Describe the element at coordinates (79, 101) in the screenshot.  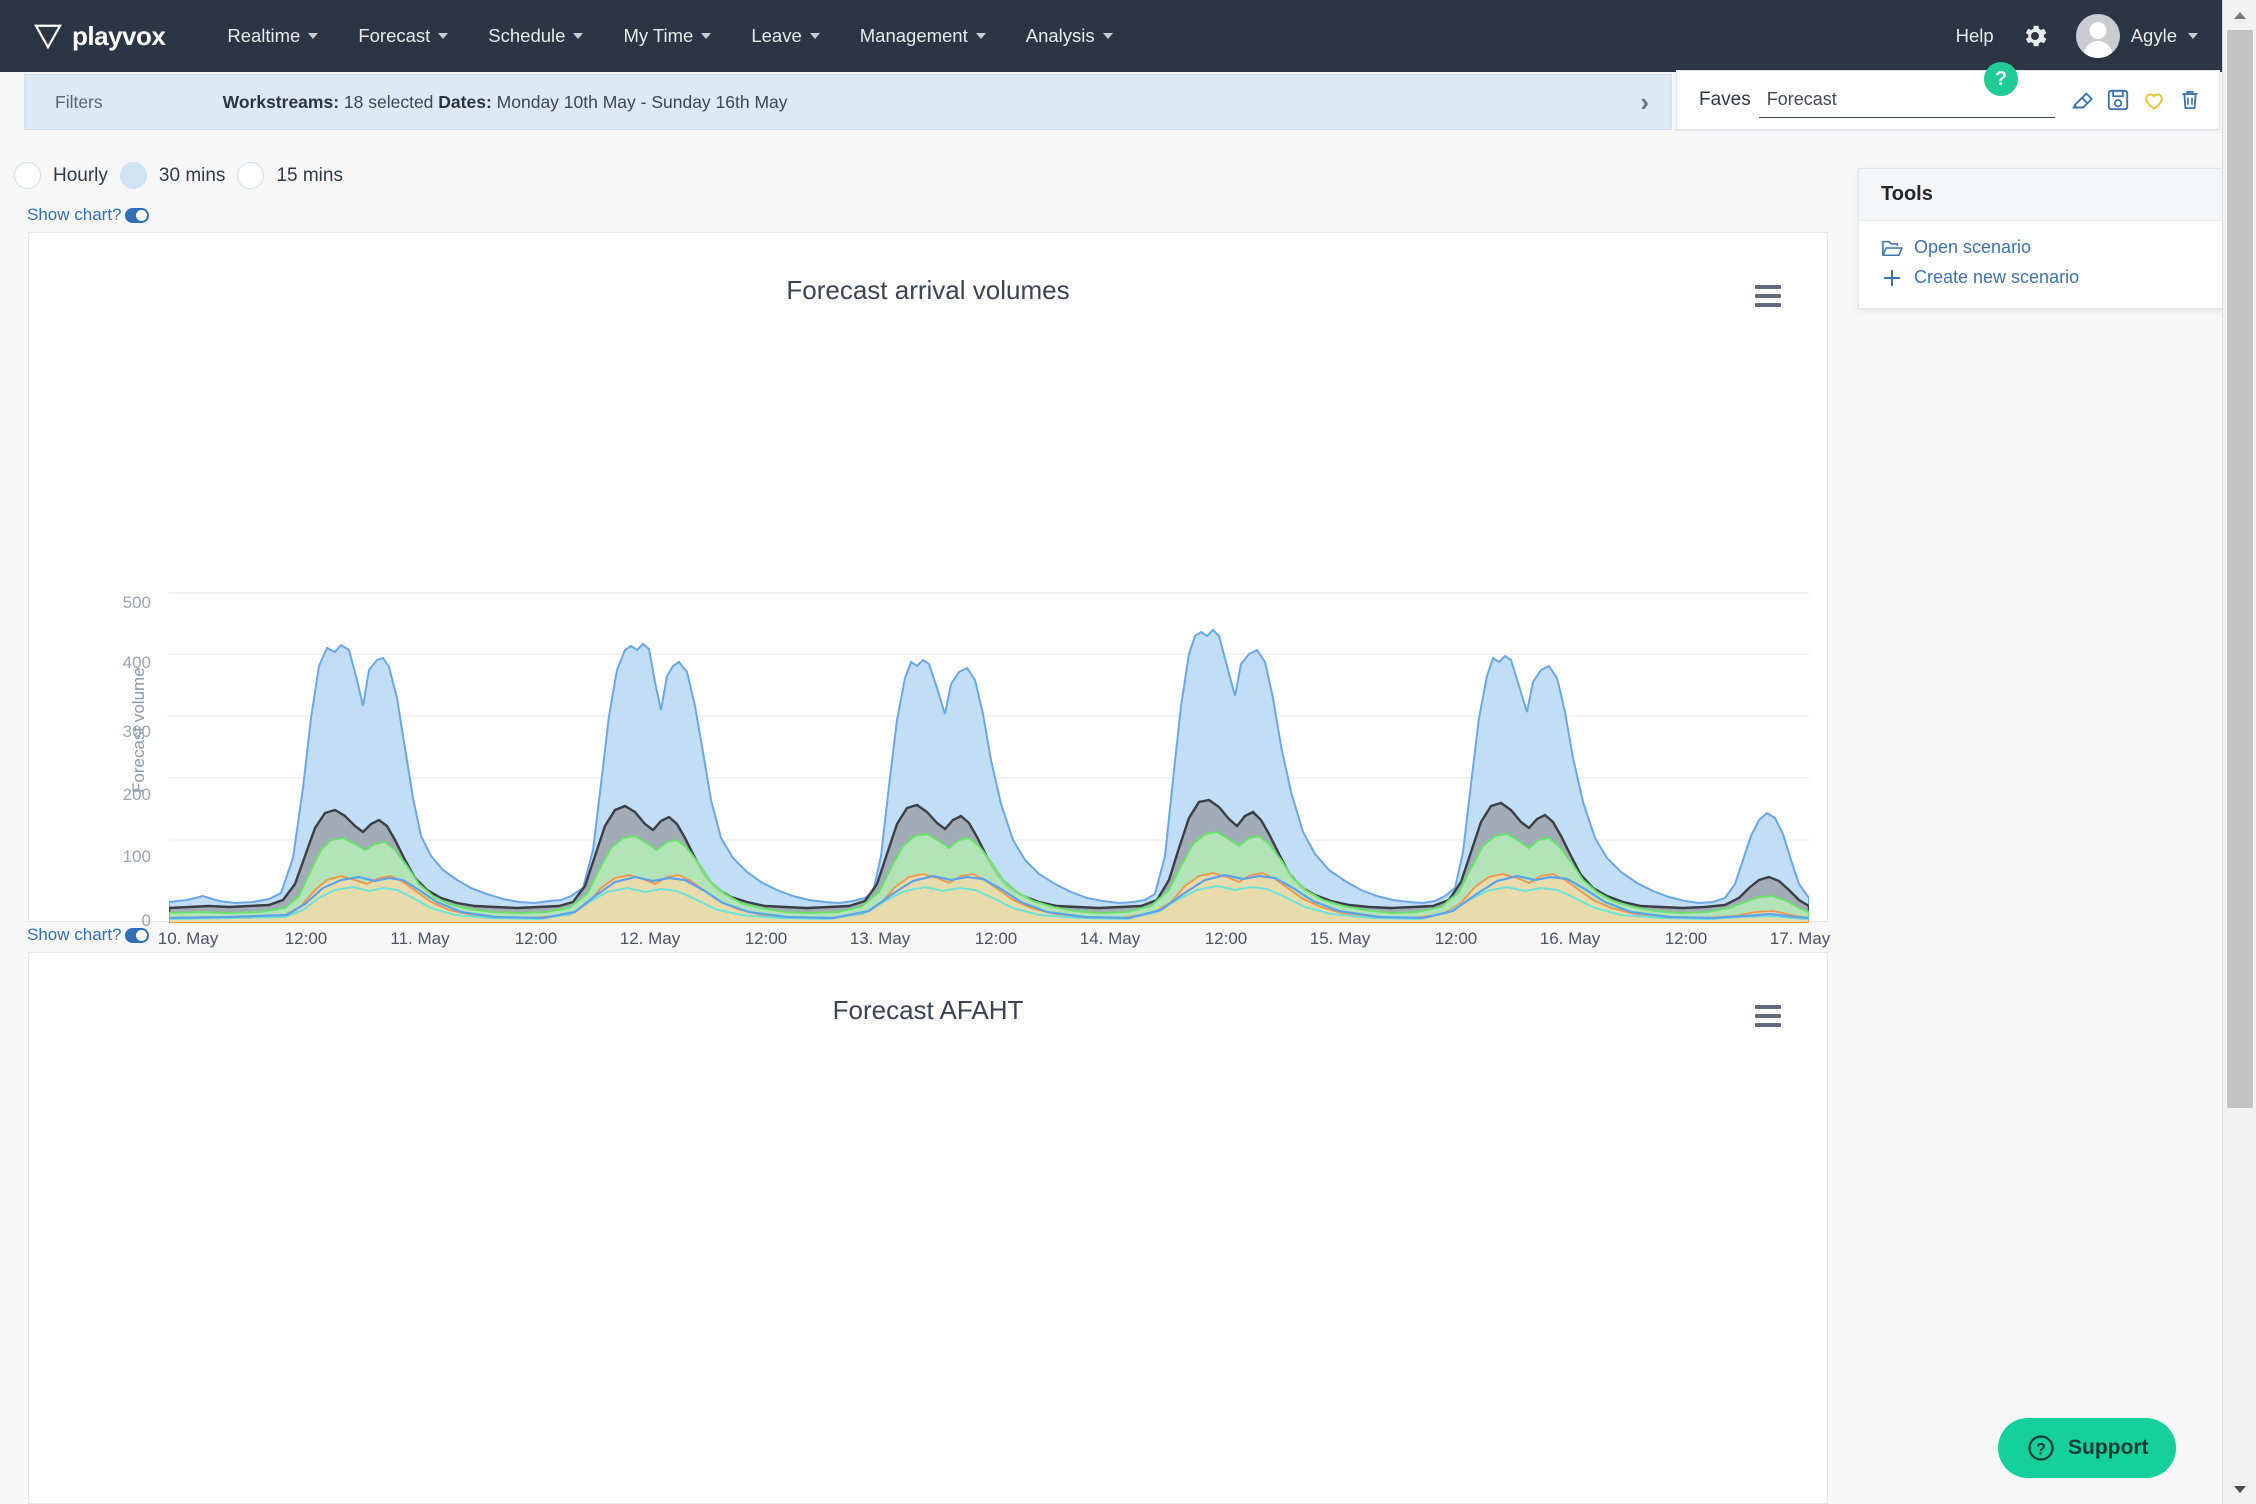
I see `filters-label: Filters` at that location.